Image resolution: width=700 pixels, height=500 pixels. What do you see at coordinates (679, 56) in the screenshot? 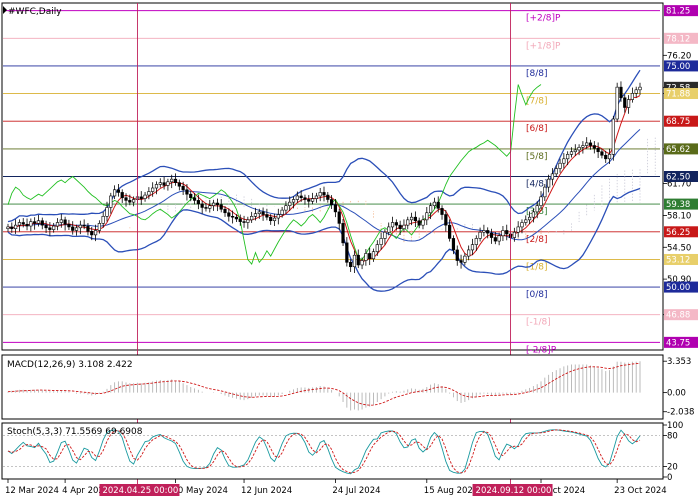
I see `price-tick-label: 76.20` at bounding box center [679, 56].